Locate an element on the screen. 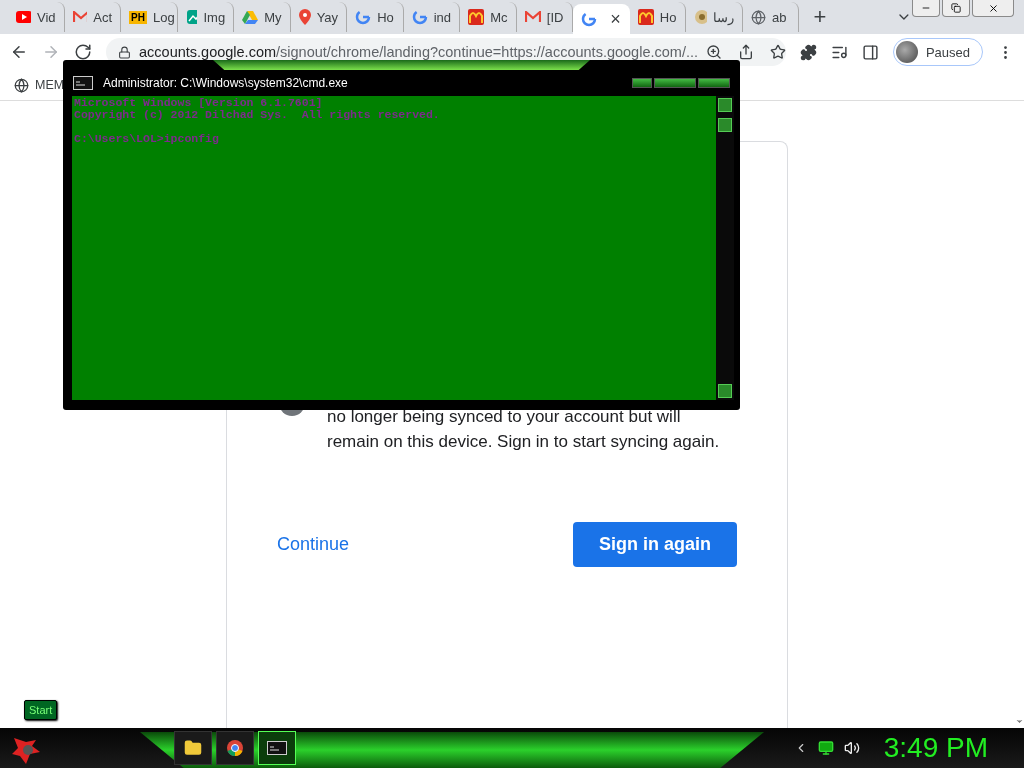  clock: 3:49 PM is located at coordinates (935, 748).